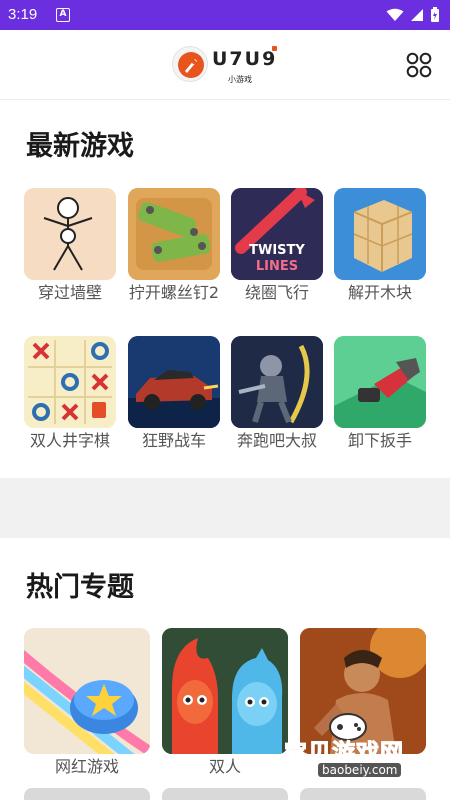  I want to click on status-time: 3:19, so click(23, 14).